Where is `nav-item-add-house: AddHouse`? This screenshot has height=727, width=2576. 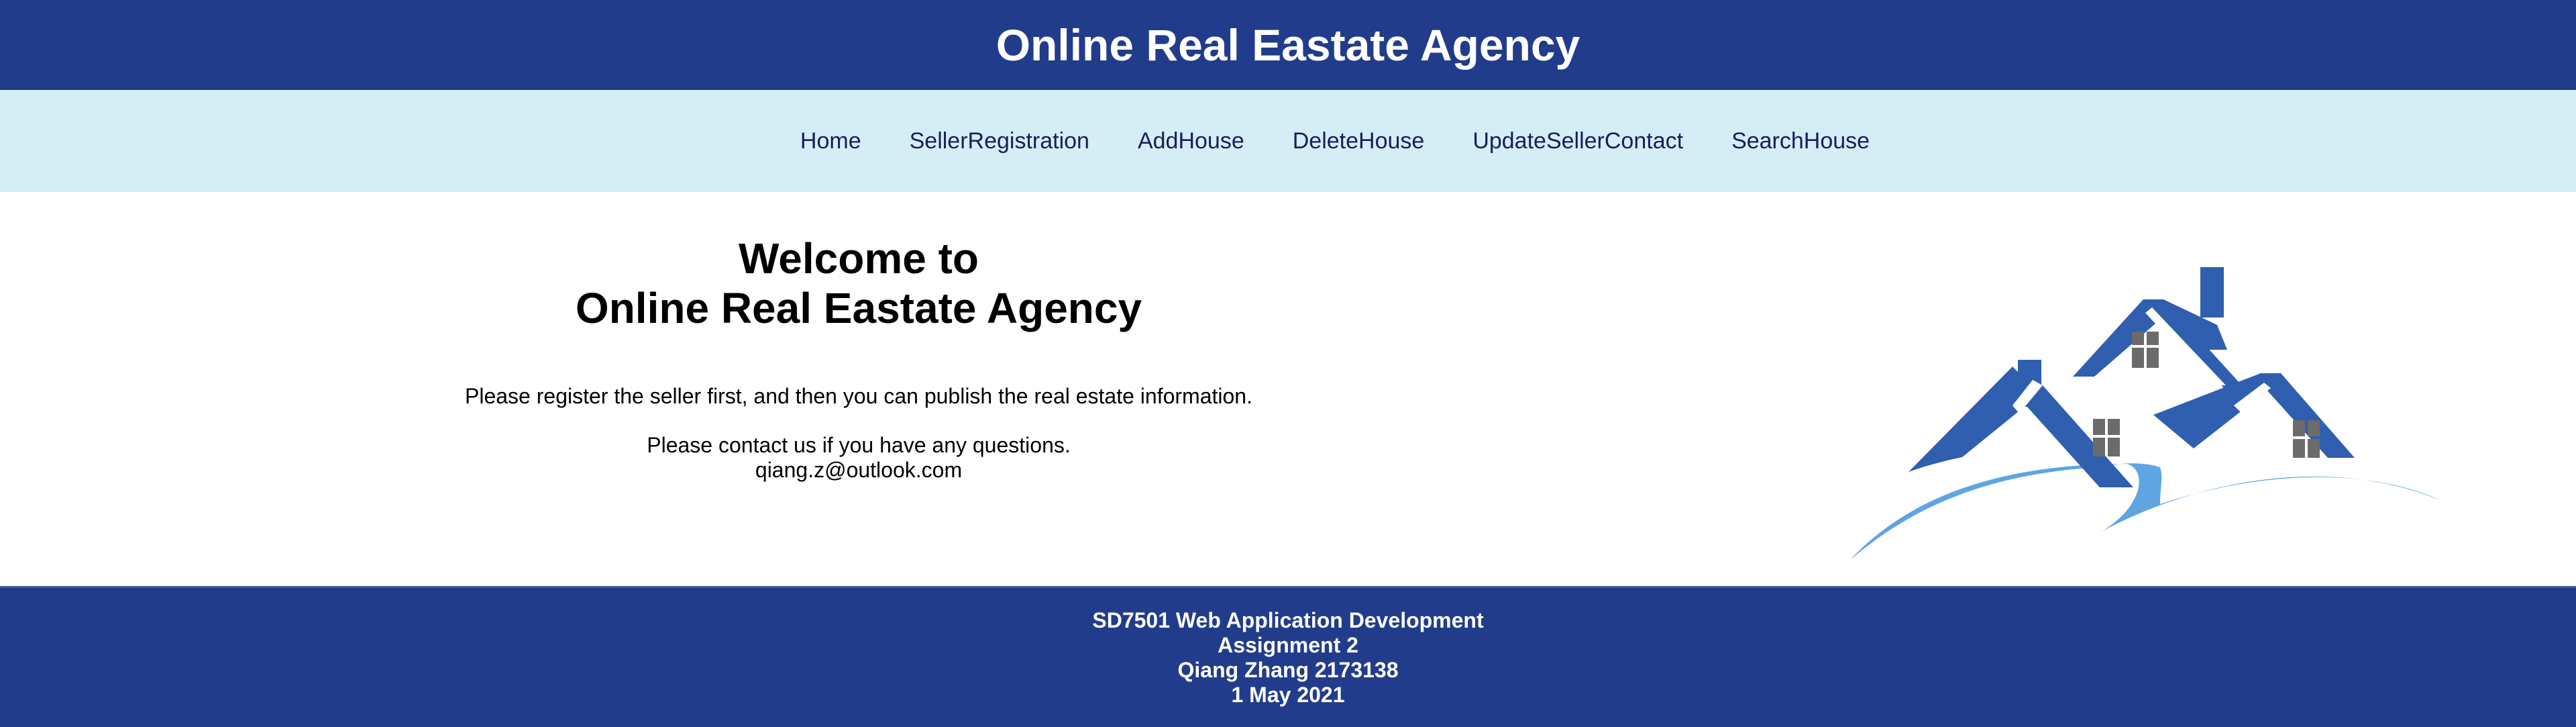
nav-item-add-house: AddHouse is located at coordinates (1191, 141).